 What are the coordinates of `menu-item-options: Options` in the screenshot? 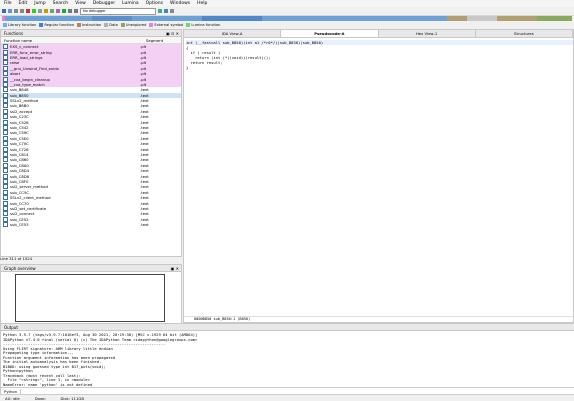 It's located at (154, 3).